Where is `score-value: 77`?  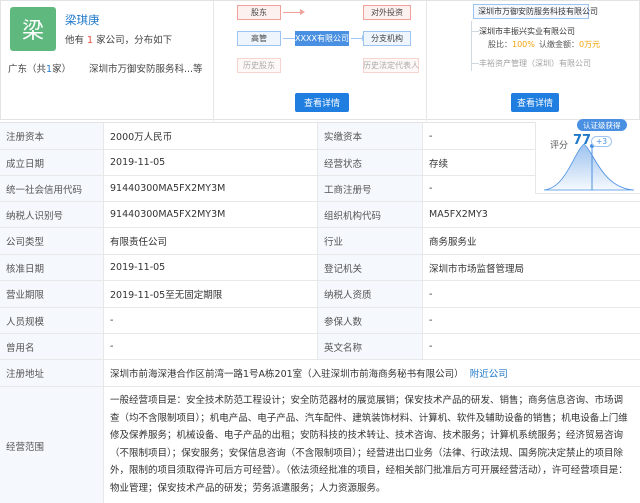 score-value: 77 is located at coordinates (582, 140).